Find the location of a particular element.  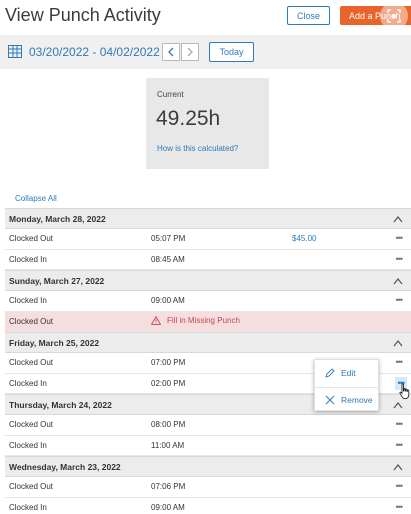

remove-menu-item: Remove is located at coordinates (347, 399).